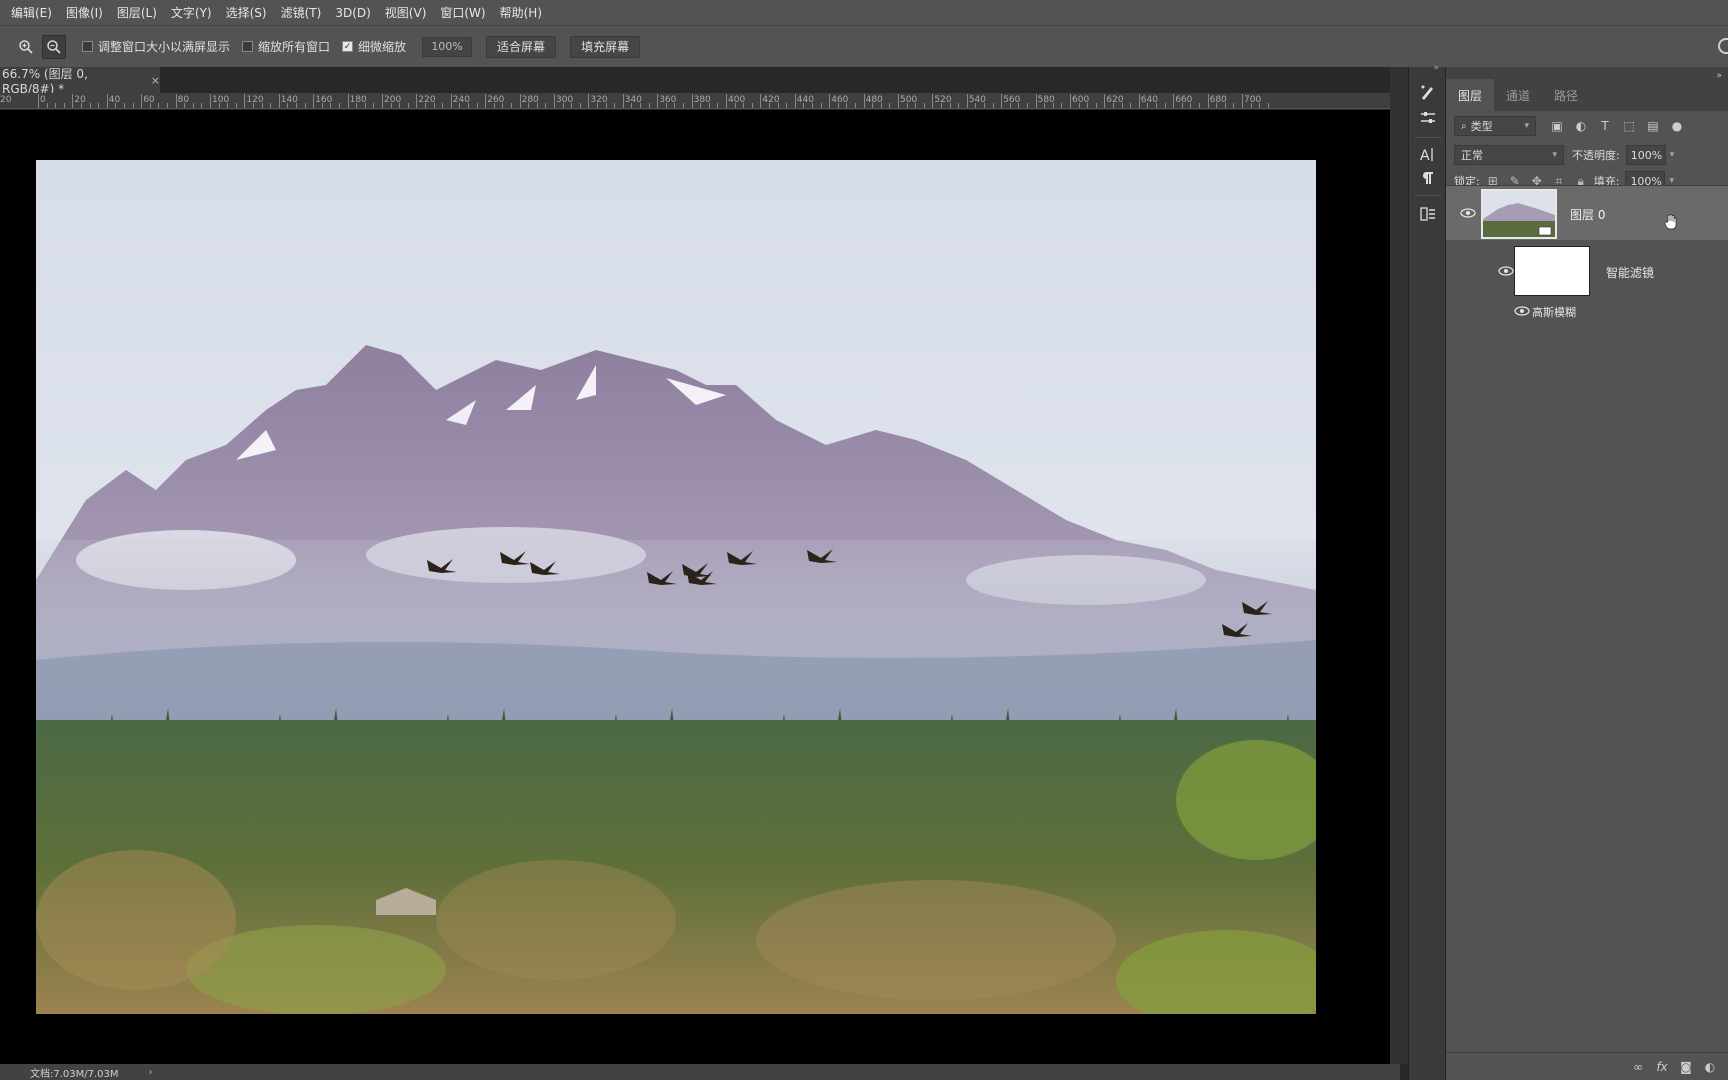  What do you see at coordinates (1519, 214) in the screenshot?
I see `layer-thumbnail` at bounding box center [1519, 214].